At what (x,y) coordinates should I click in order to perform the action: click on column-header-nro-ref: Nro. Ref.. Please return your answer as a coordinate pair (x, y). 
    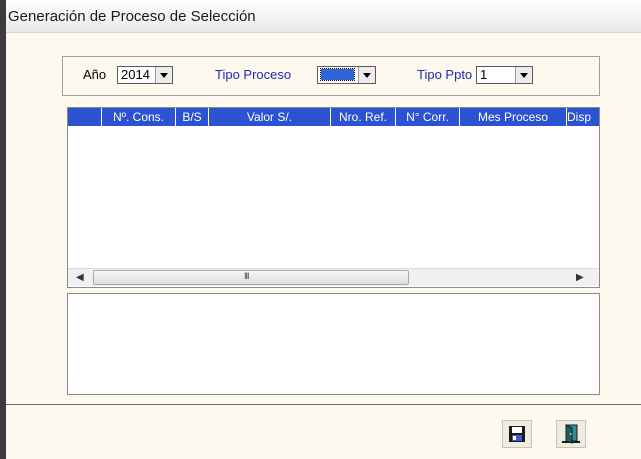
    Looking at the image, I should click on (363, 117).